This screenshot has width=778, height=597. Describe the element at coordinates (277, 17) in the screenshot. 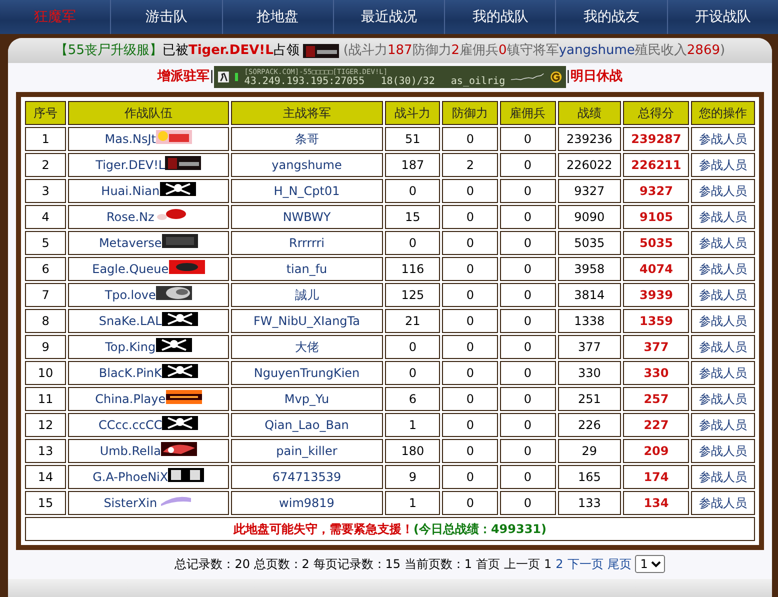

I see `nav-tab: 抢地盘` at that location.